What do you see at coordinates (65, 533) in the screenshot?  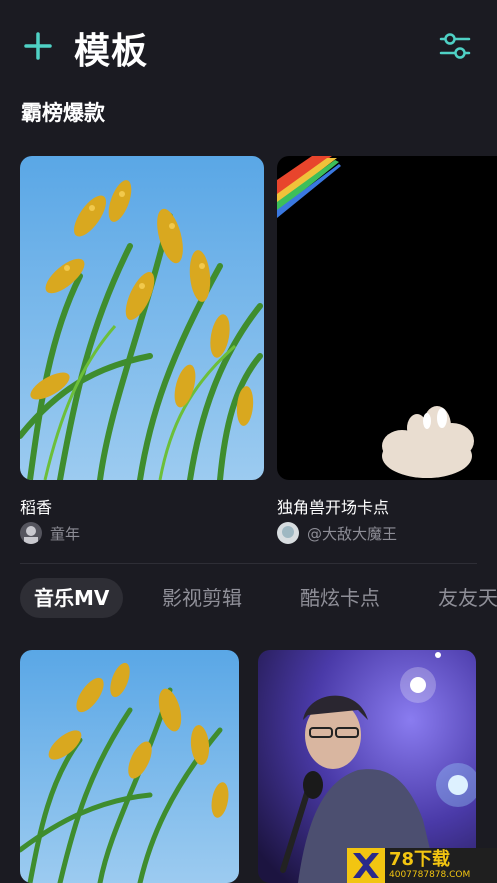 I see `author-name: 童年` at bounding box center [65, 533].